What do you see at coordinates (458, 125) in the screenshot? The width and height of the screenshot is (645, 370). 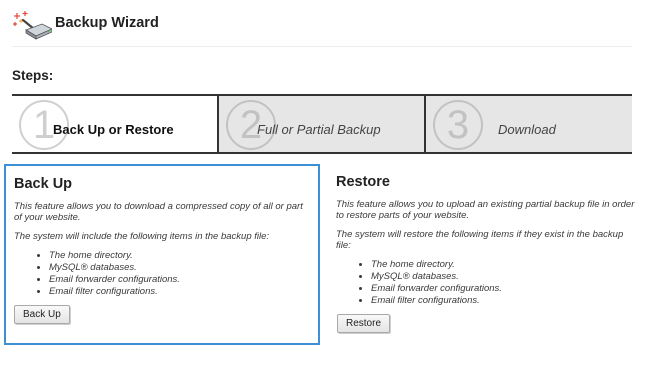 I see `step-number-3: 3` at bounding box center [458, 125].